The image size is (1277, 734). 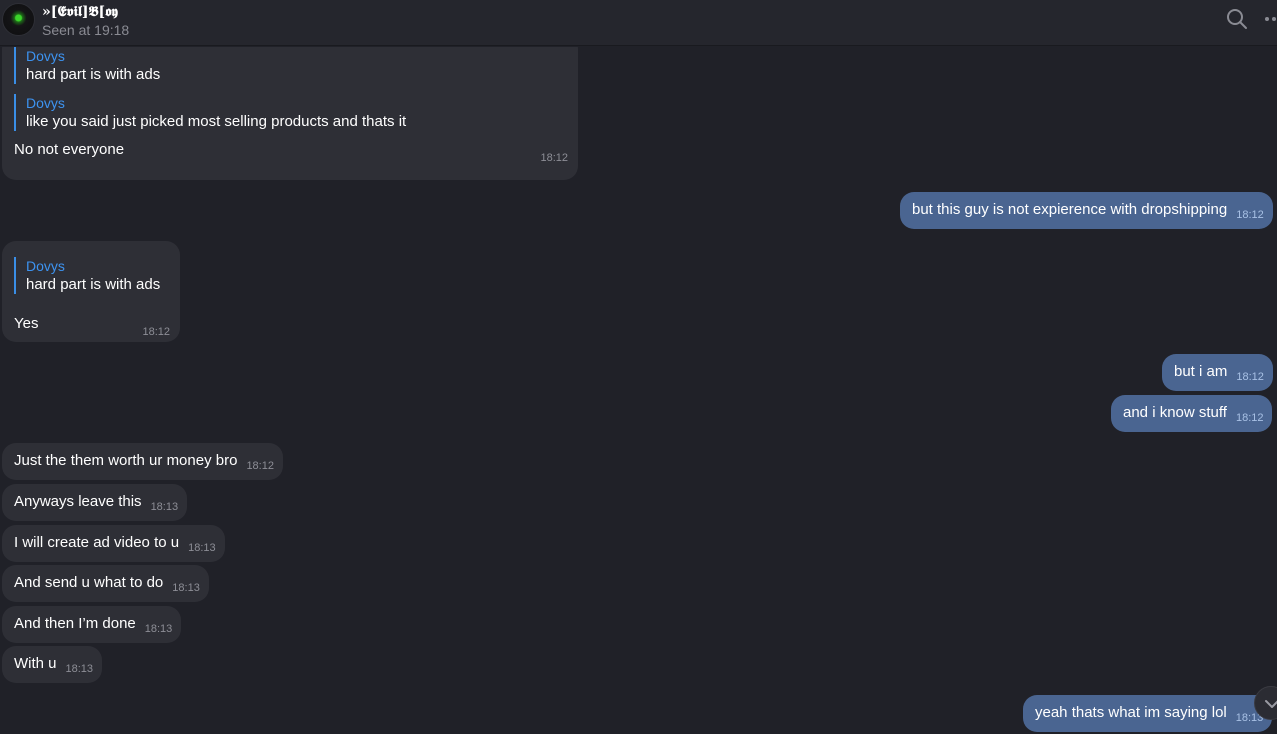 What do you see at coordinates (35, 663) in the screenshot?
I see `message-text: With u` at bounding box center [35, 663].